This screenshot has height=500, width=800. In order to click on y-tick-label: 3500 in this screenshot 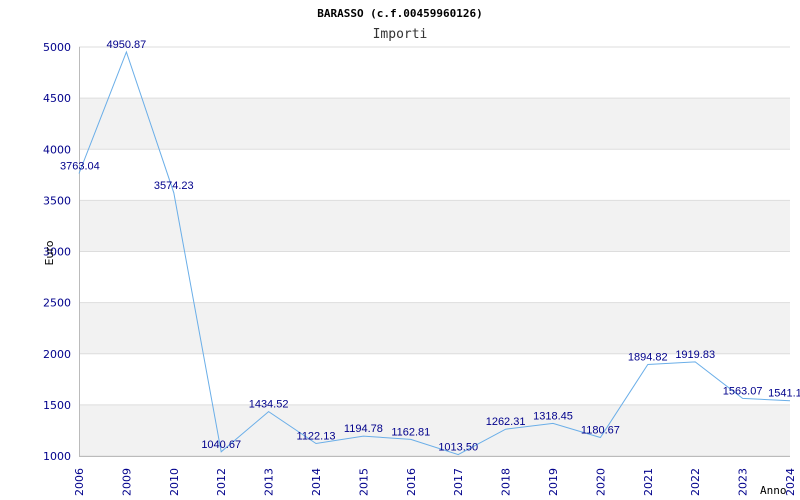, I will do `click(57, 200)`.